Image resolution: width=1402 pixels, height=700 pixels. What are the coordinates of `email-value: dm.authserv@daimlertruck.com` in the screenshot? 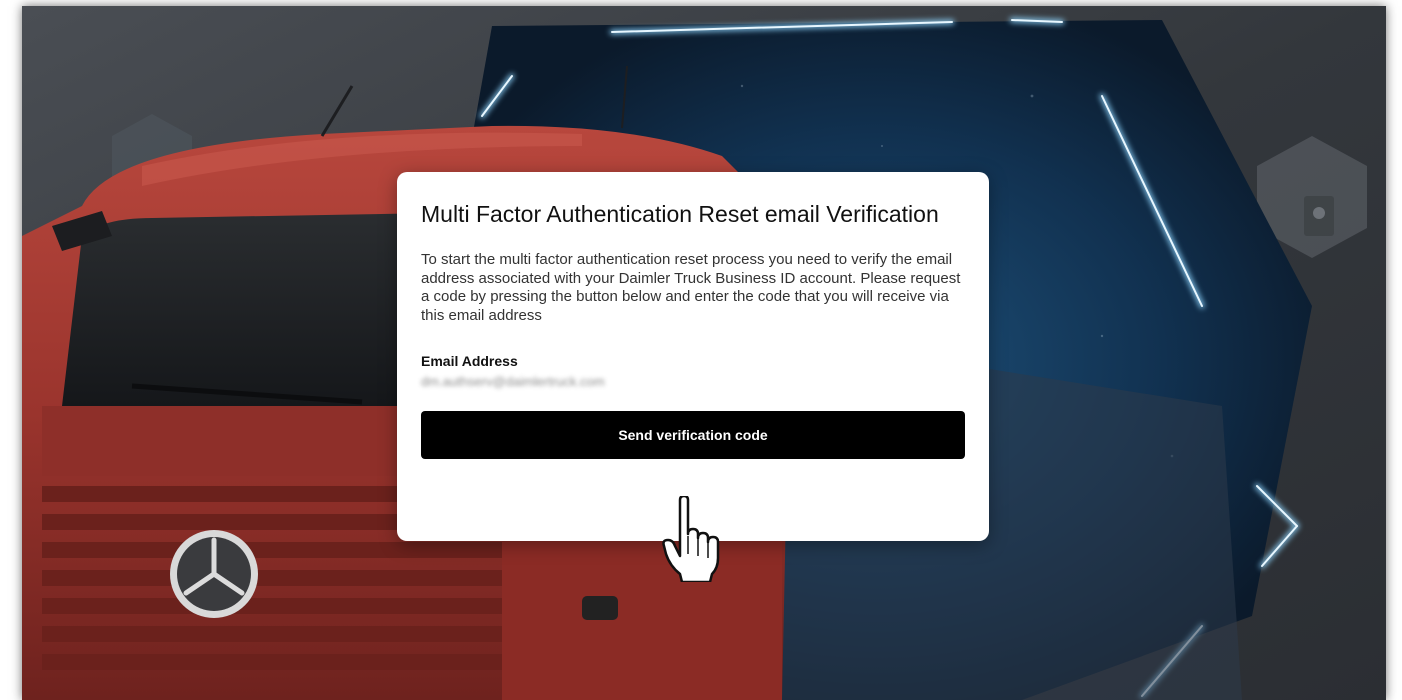 It's located at (513, 381).